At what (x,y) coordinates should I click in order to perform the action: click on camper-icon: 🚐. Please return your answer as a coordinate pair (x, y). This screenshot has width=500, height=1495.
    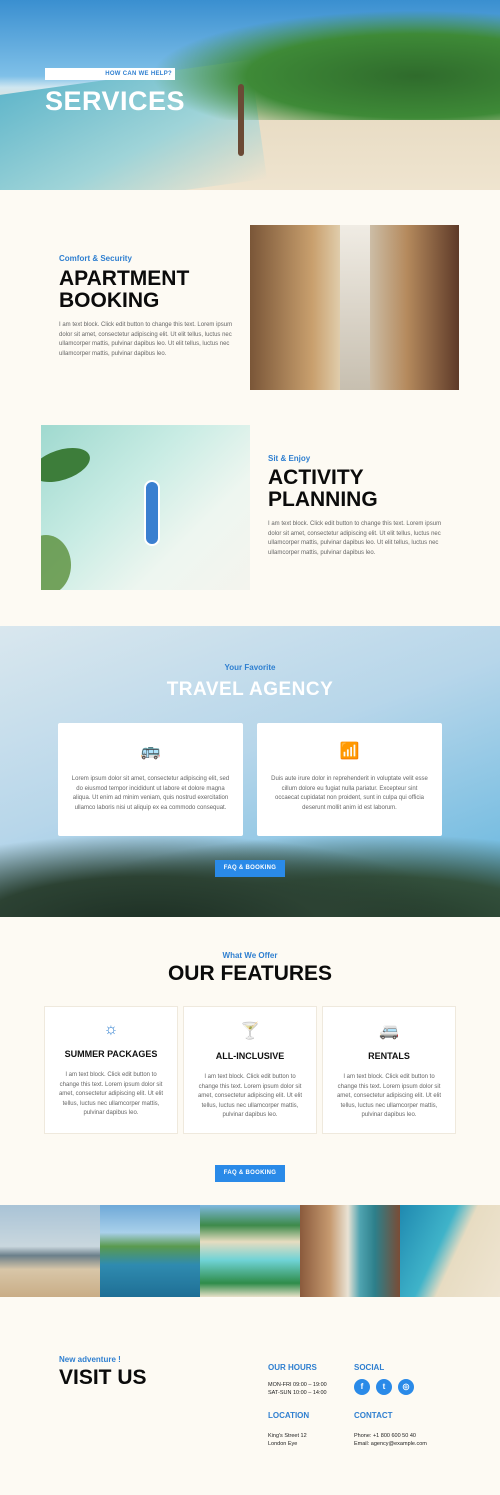
    Looking at the image, I should click on (389, 1031).